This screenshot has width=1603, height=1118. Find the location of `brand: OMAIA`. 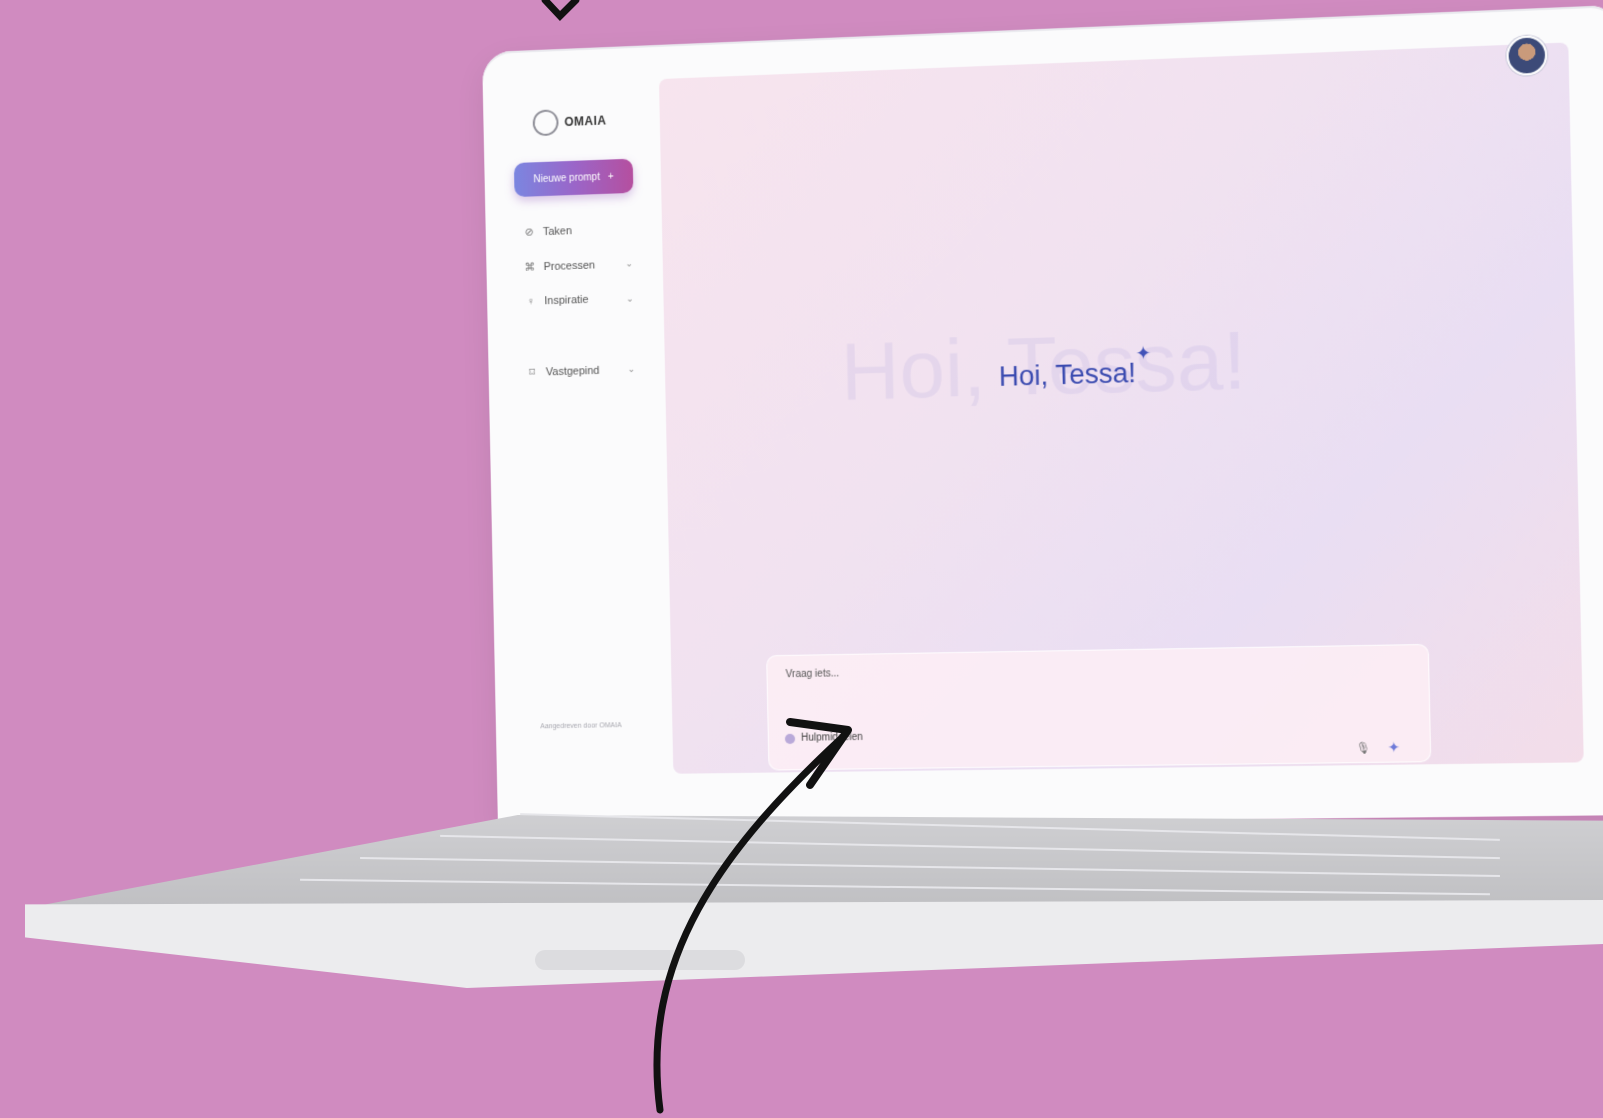

brand: OMAIA is located at coordinates (567, 122).